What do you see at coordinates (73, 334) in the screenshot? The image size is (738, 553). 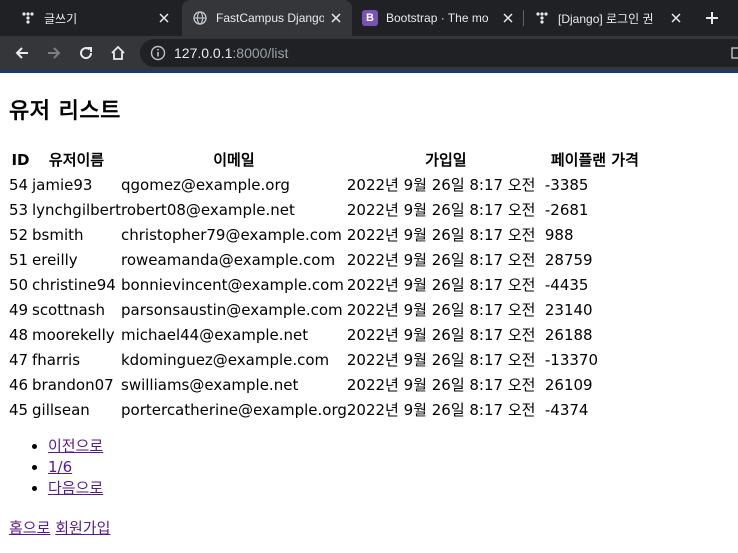 I see `cell-username: moorekelly` at bounding box center [73, 334].